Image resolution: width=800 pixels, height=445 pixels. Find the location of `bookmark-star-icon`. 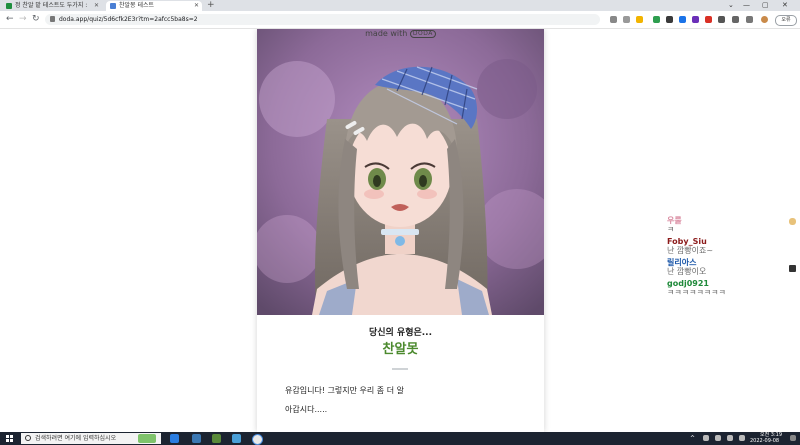

bookmark-star-icon is located at coordinates (639, 19).